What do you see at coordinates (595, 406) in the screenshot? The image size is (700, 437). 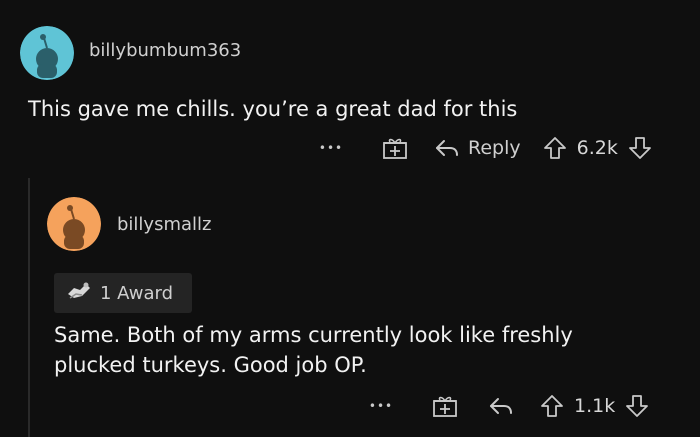 I see `vote-score: 1.1k` at bounding box center [595, 406].